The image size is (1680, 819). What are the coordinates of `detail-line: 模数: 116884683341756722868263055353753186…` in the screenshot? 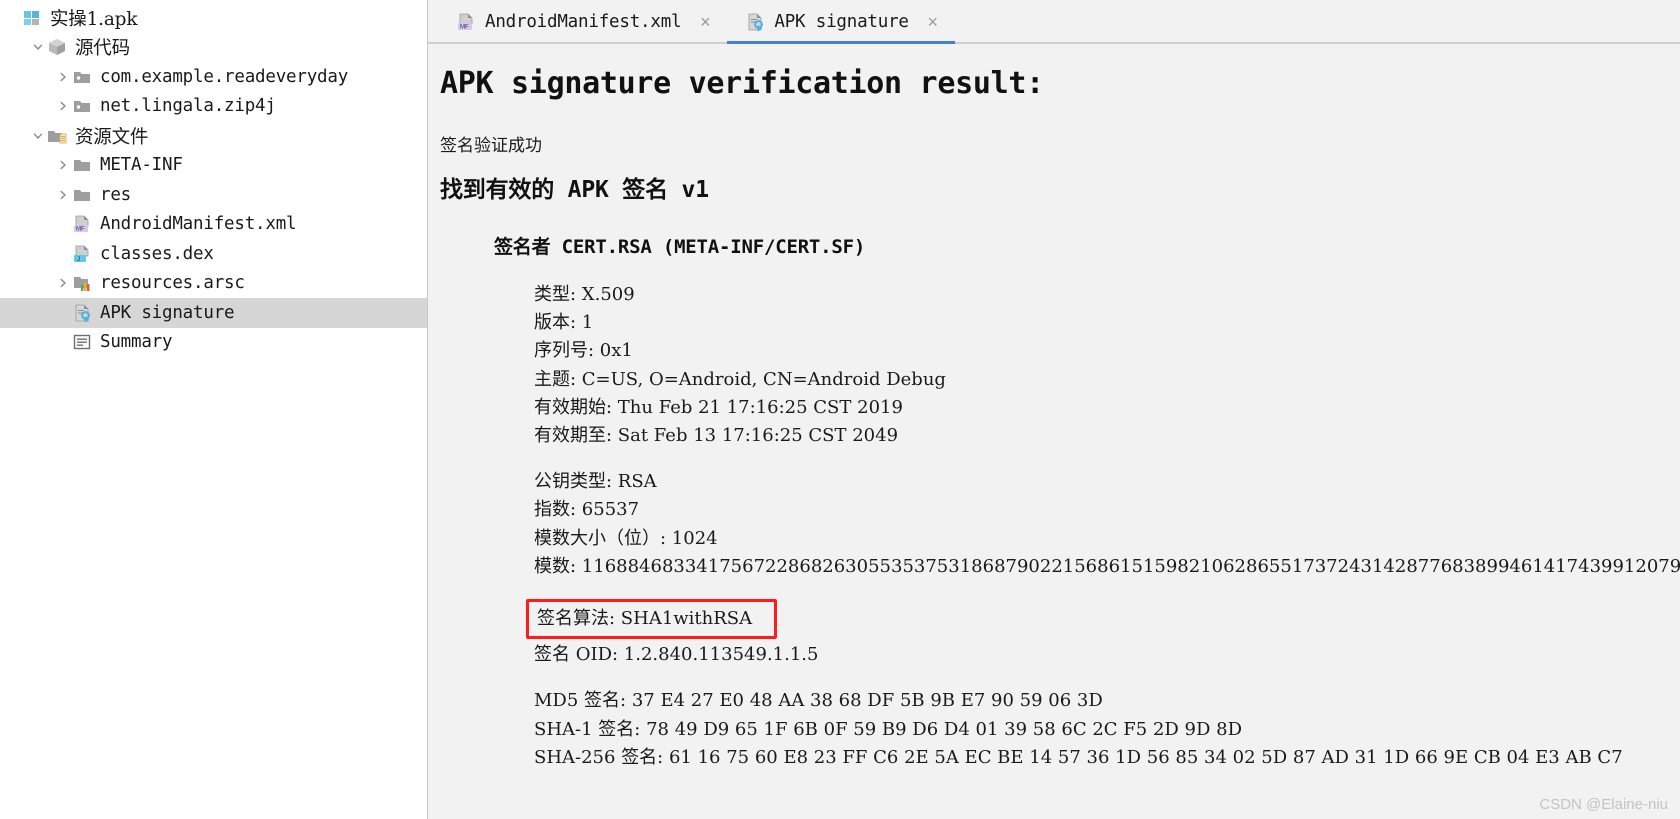 It's located at (1107, 566).